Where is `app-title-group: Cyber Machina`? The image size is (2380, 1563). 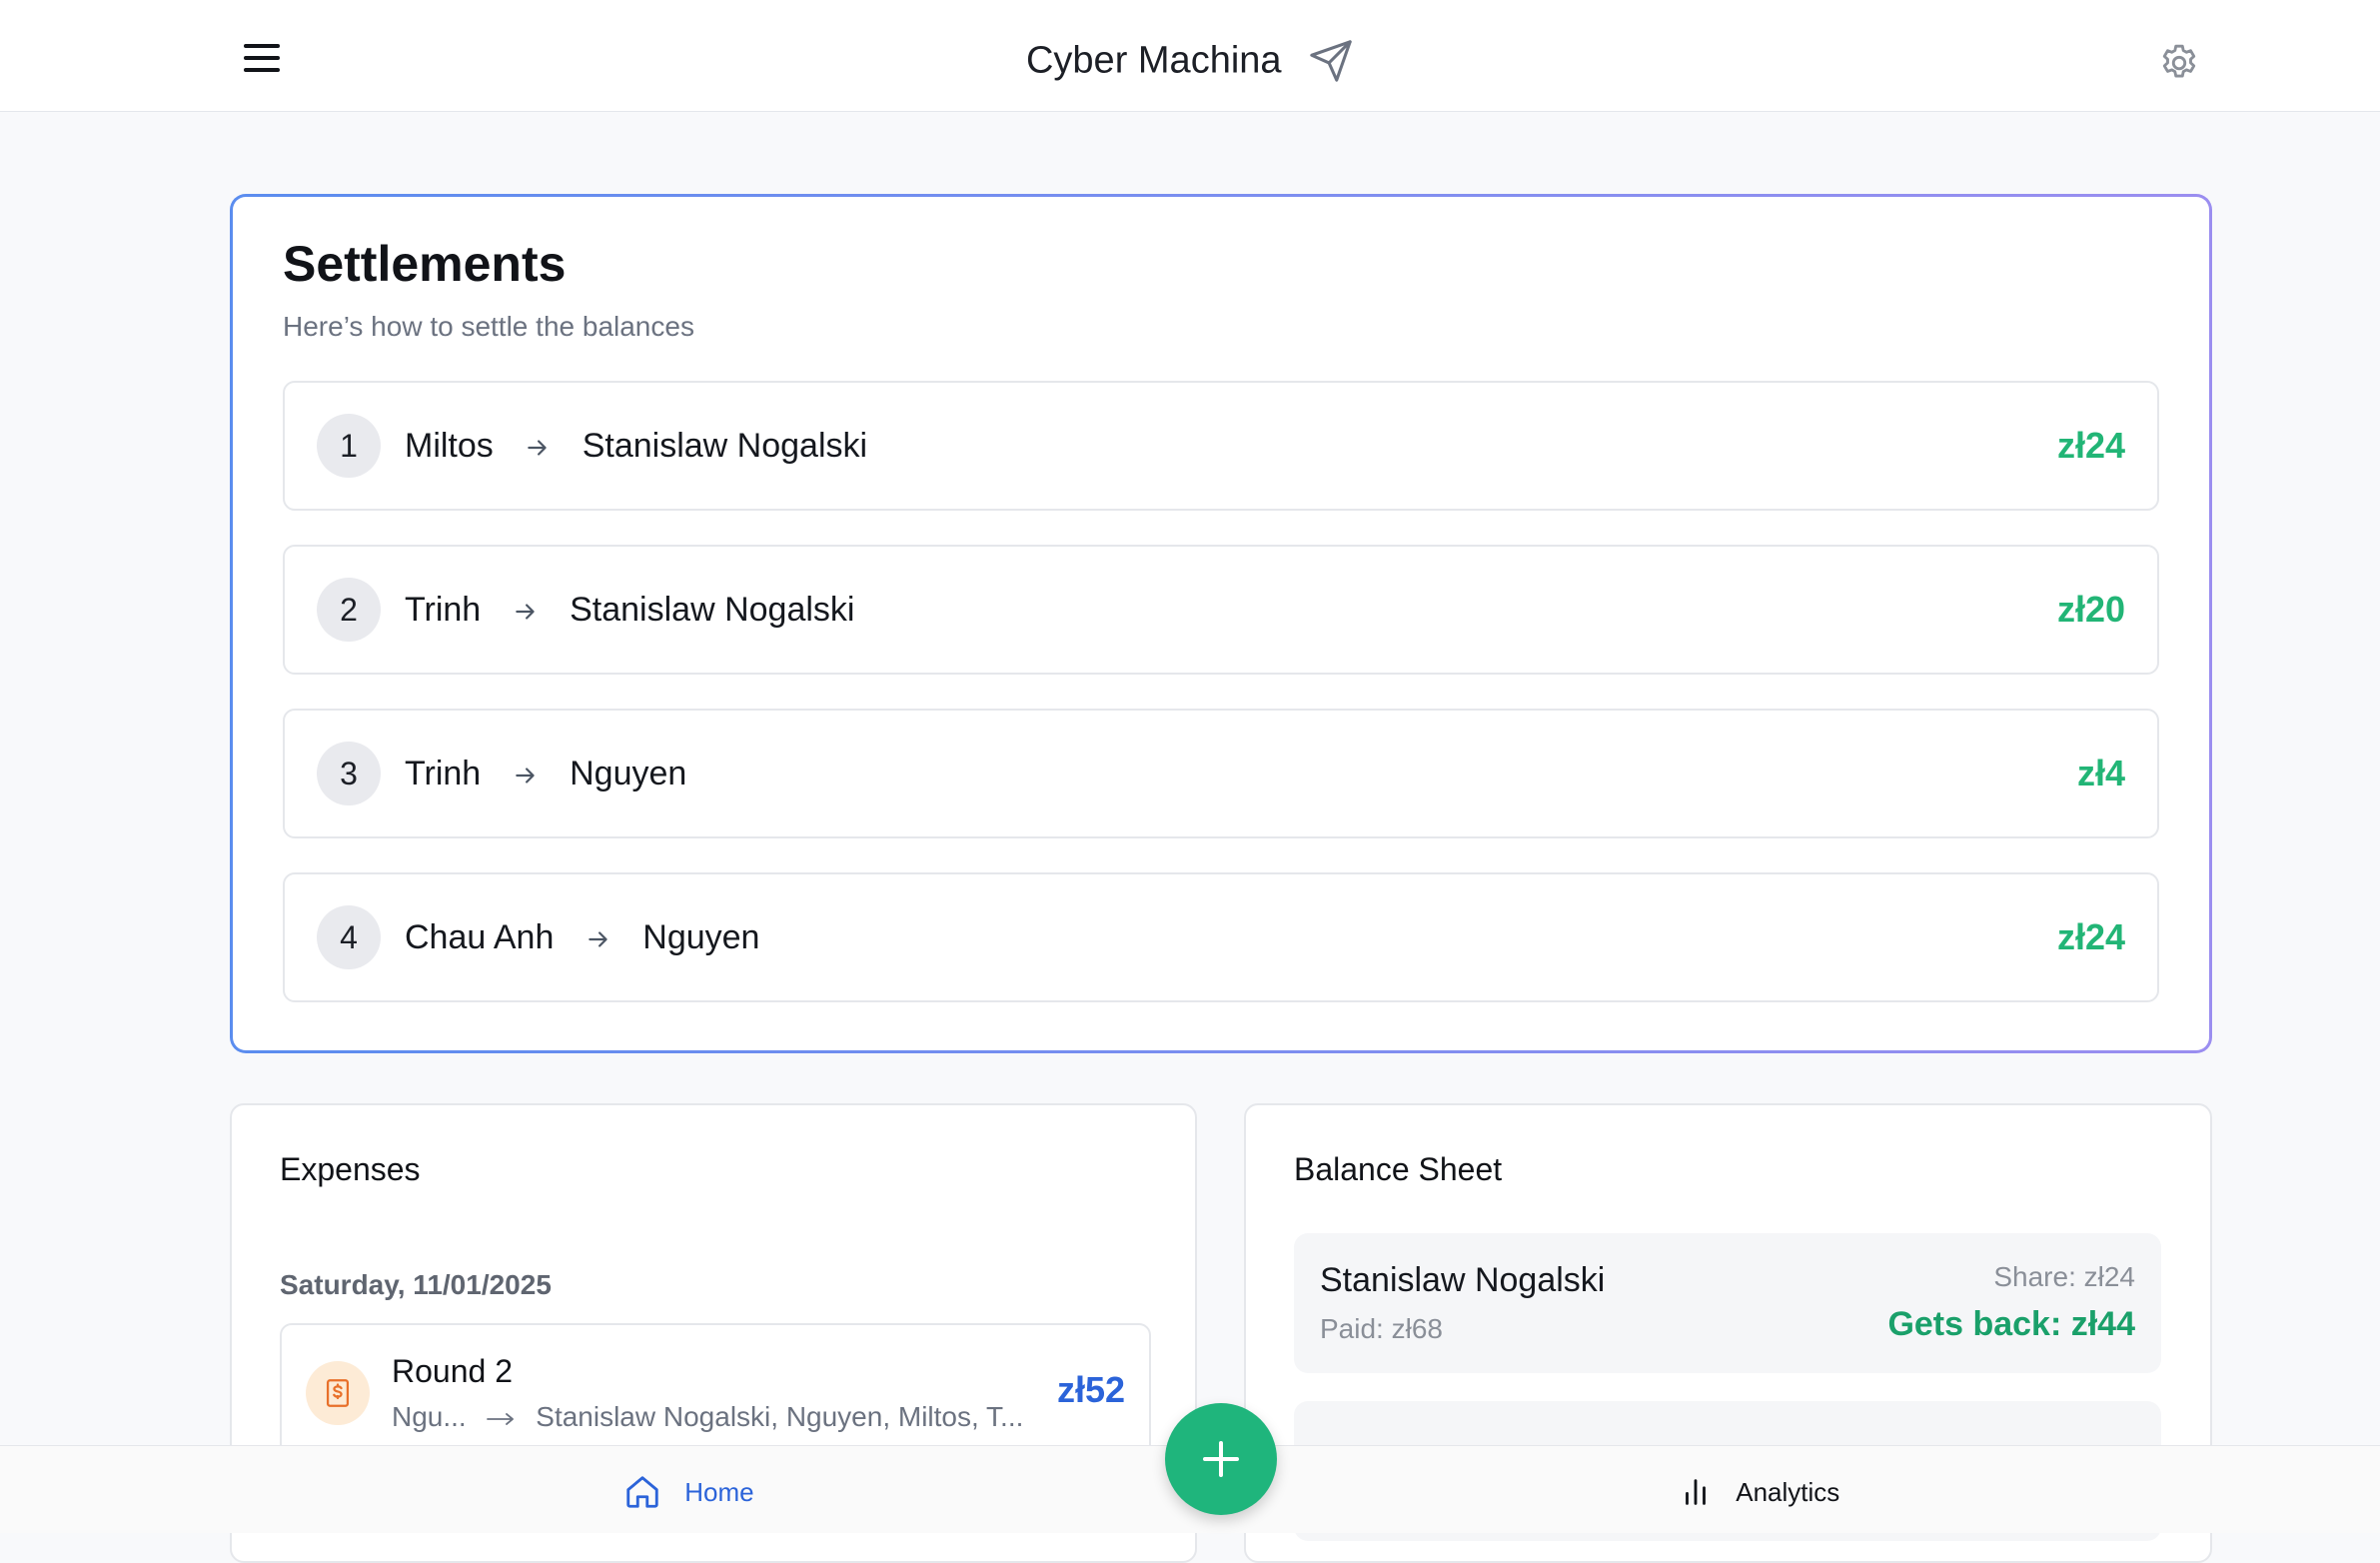 app-title-group: Cyber Machina is located at coordinates (1190, 61).